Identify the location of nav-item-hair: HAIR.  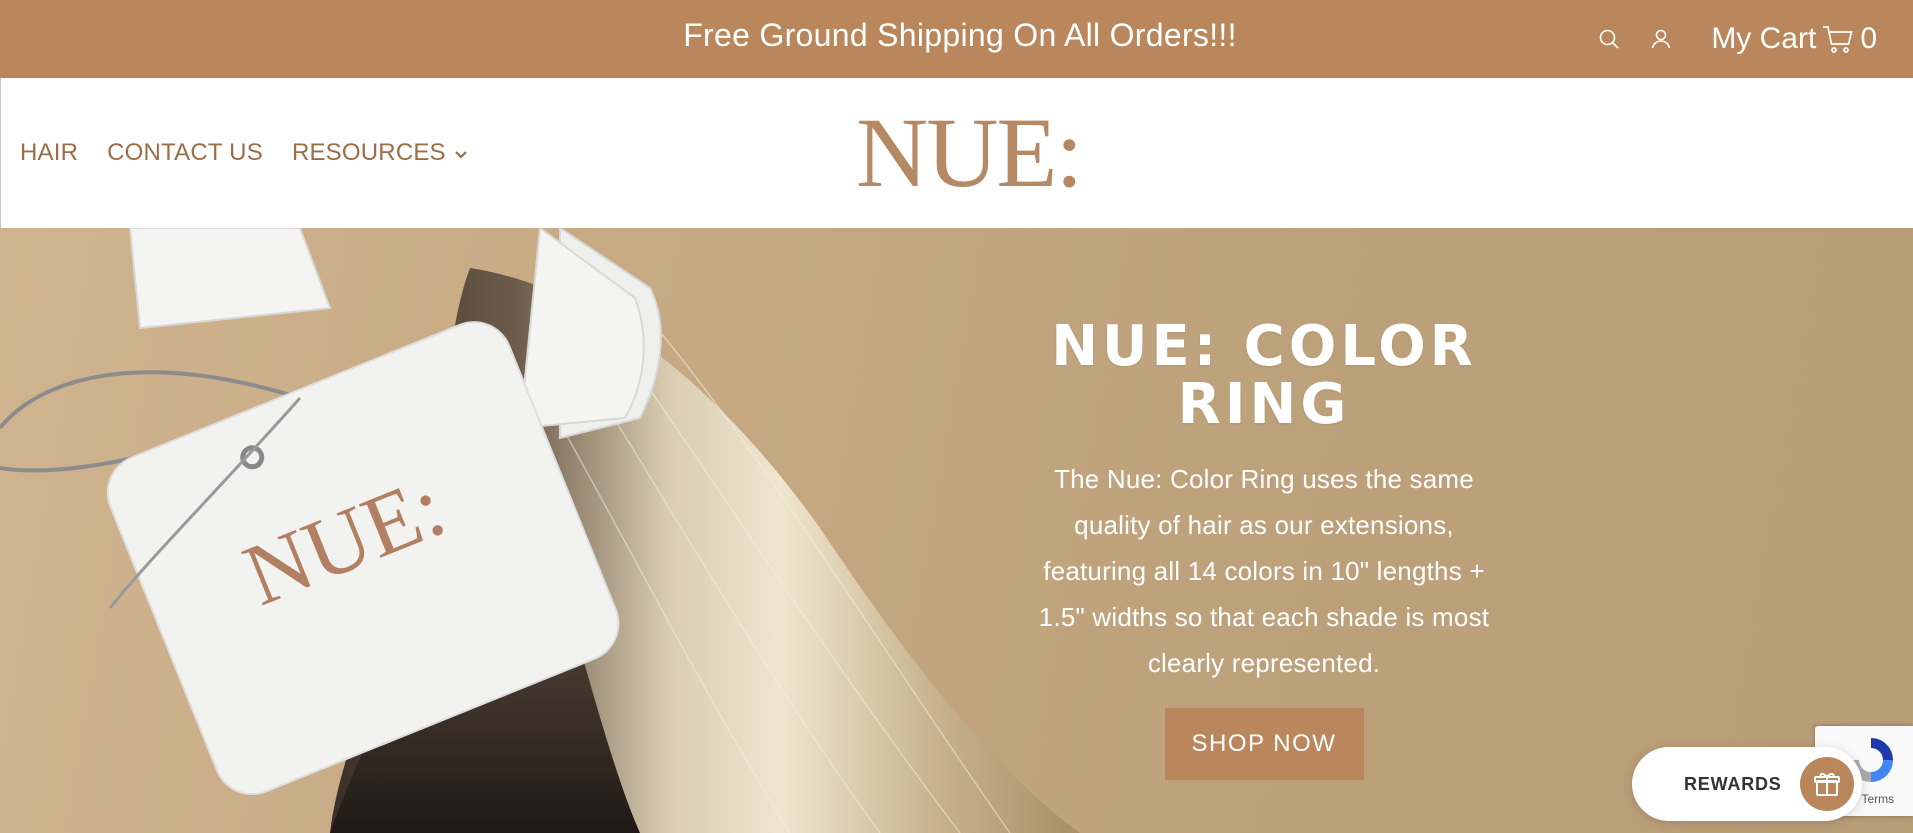
(49, 153).